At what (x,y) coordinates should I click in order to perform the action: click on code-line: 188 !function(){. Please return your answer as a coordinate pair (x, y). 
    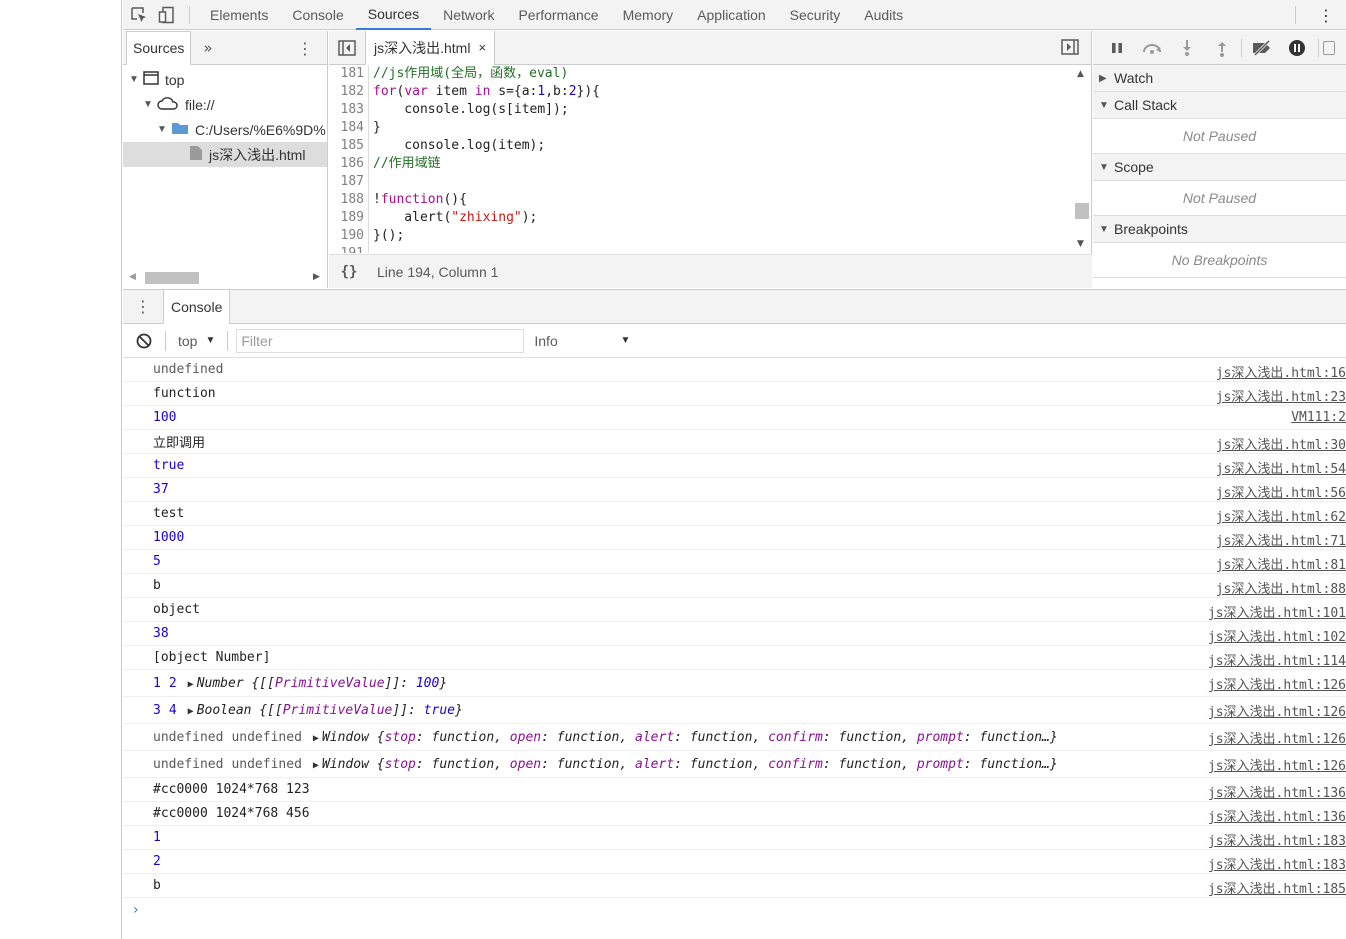
    Looking at the image, I should click on (710, 200).